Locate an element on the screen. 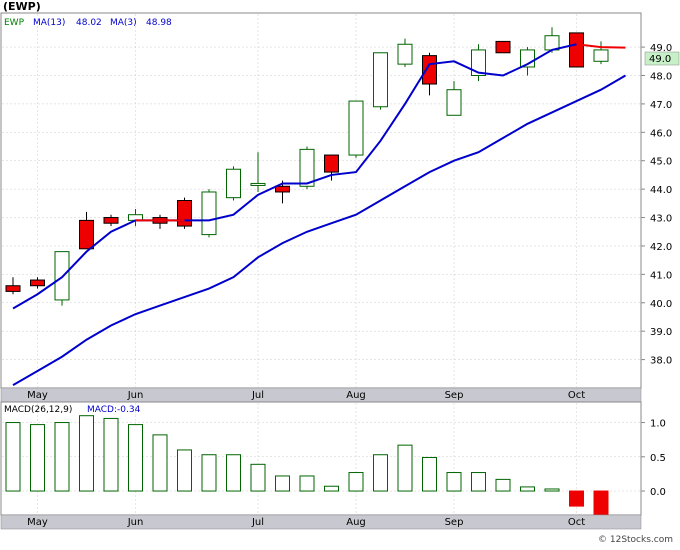 This screenshot has width=680, height=550. price-tick-label: 46.0 is located at coordinates (661, 133).